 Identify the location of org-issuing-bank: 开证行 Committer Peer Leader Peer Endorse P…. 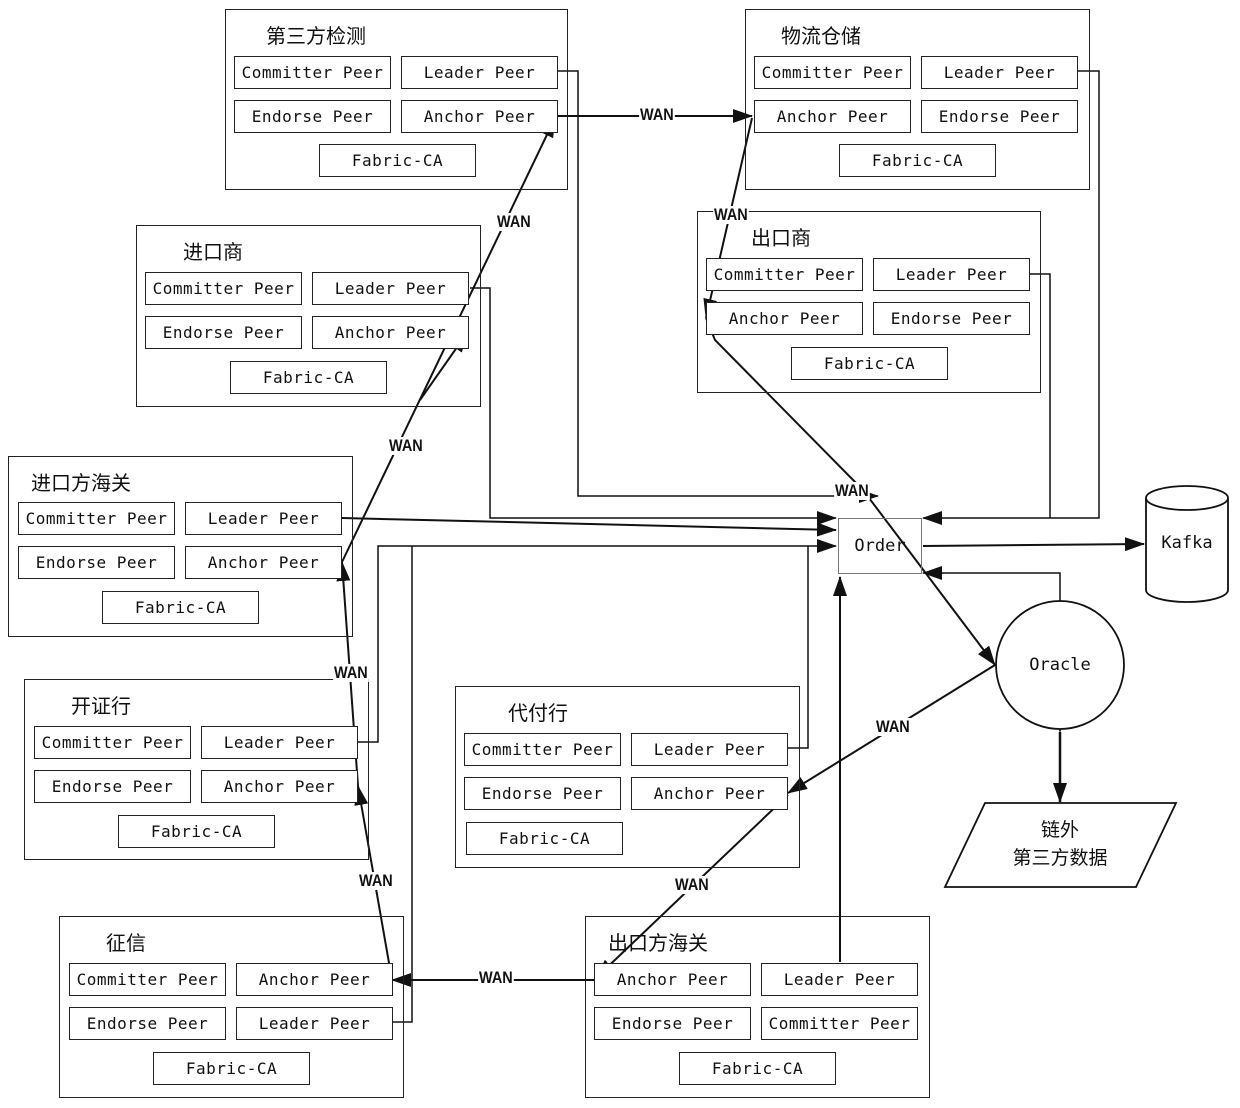
(196, 769).